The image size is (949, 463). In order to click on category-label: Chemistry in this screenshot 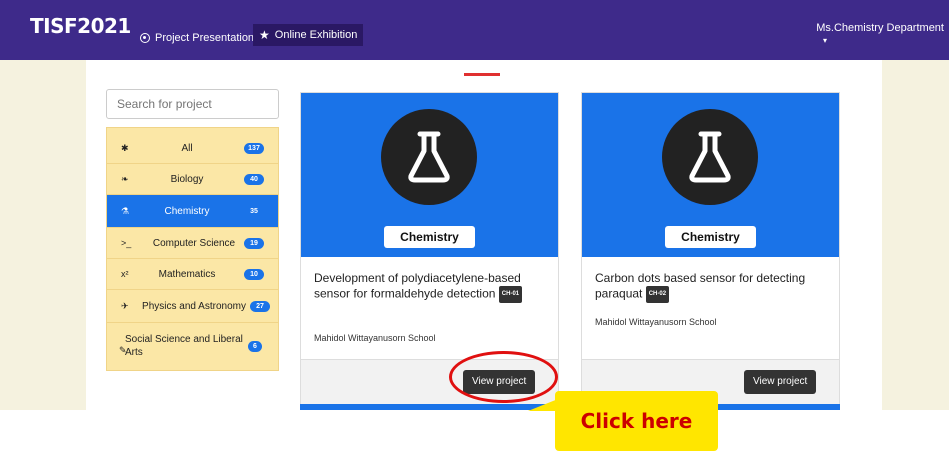, I will do `click(187, 211)`.